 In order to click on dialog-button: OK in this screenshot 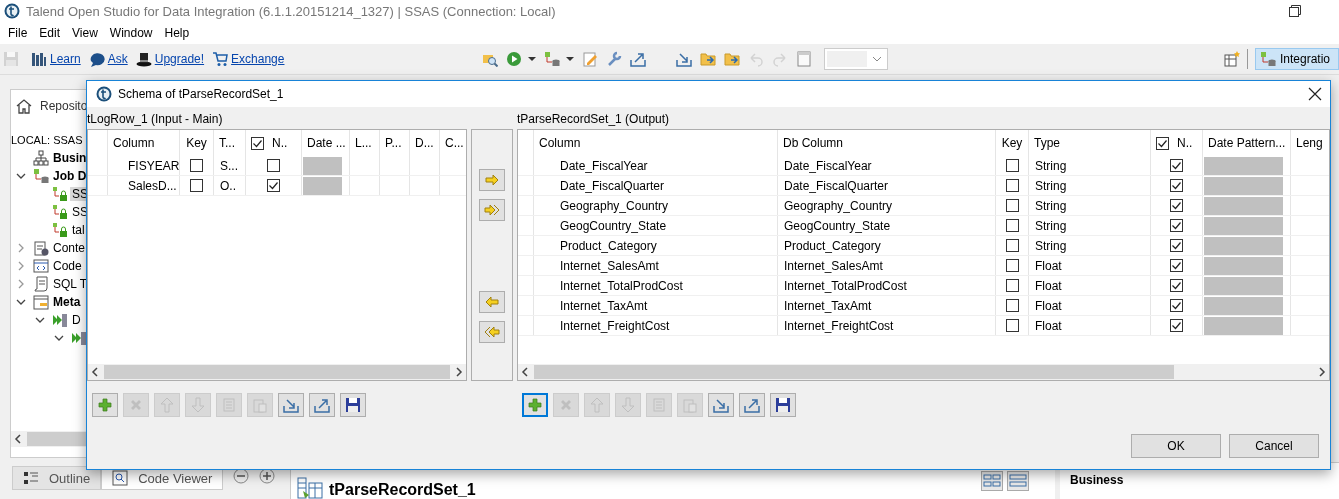, I will do `click(1176, 446)`.